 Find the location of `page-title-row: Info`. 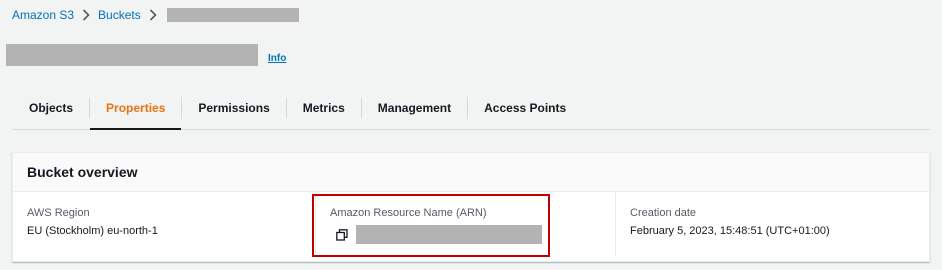

page-title-row: Info is located at coordinates (146, 55).